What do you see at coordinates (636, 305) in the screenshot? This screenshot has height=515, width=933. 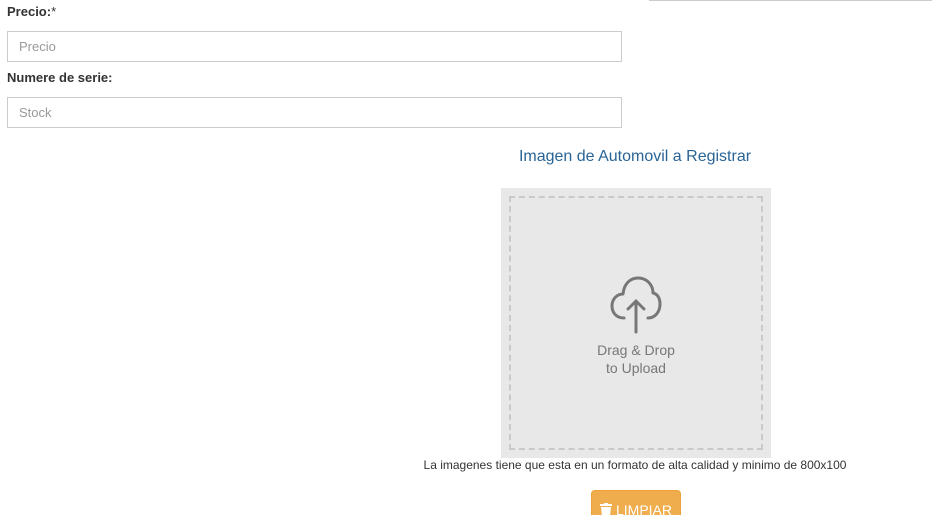 I see `cloud-upload-icon` at bounding box center [636, 305].